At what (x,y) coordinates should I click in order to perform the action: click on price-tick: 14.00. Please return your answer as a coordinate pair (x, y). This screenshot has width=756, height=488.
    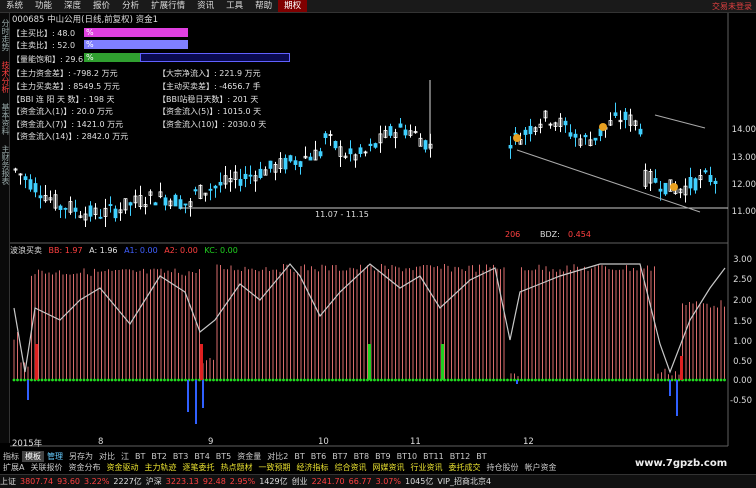
    Looking at the image, I should click on (743, 130).